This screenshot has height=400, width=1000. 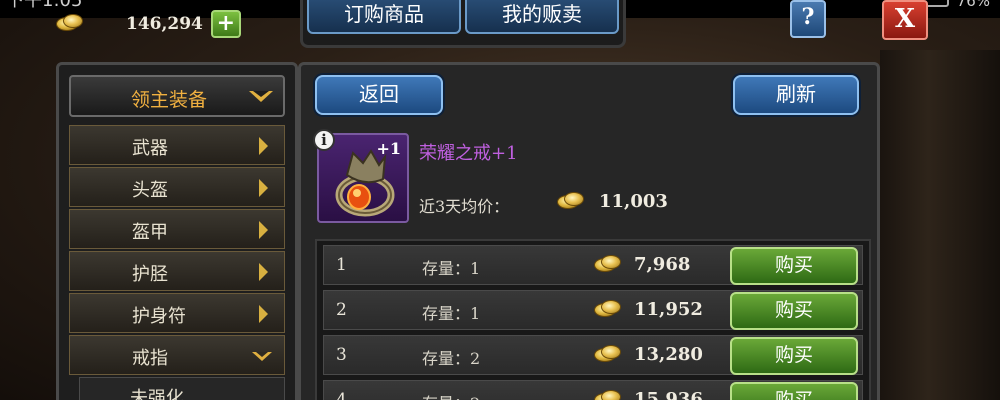 I want to click on average-price: 11,003, so click(x=612, y=201).